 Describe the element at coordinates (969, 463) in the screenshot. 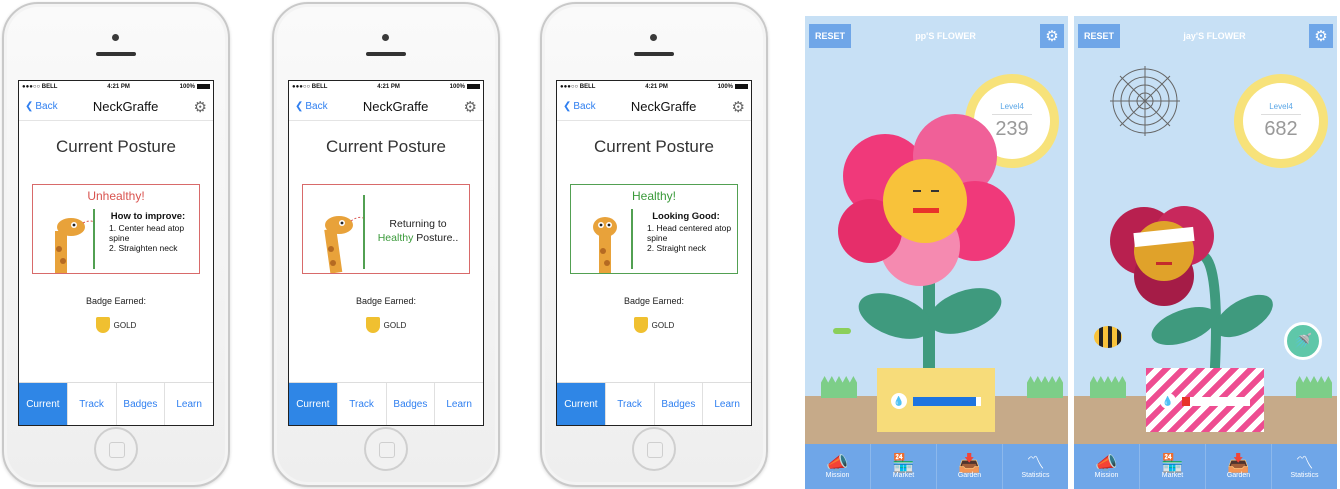

I see `tray-icon: 📥` at that location.